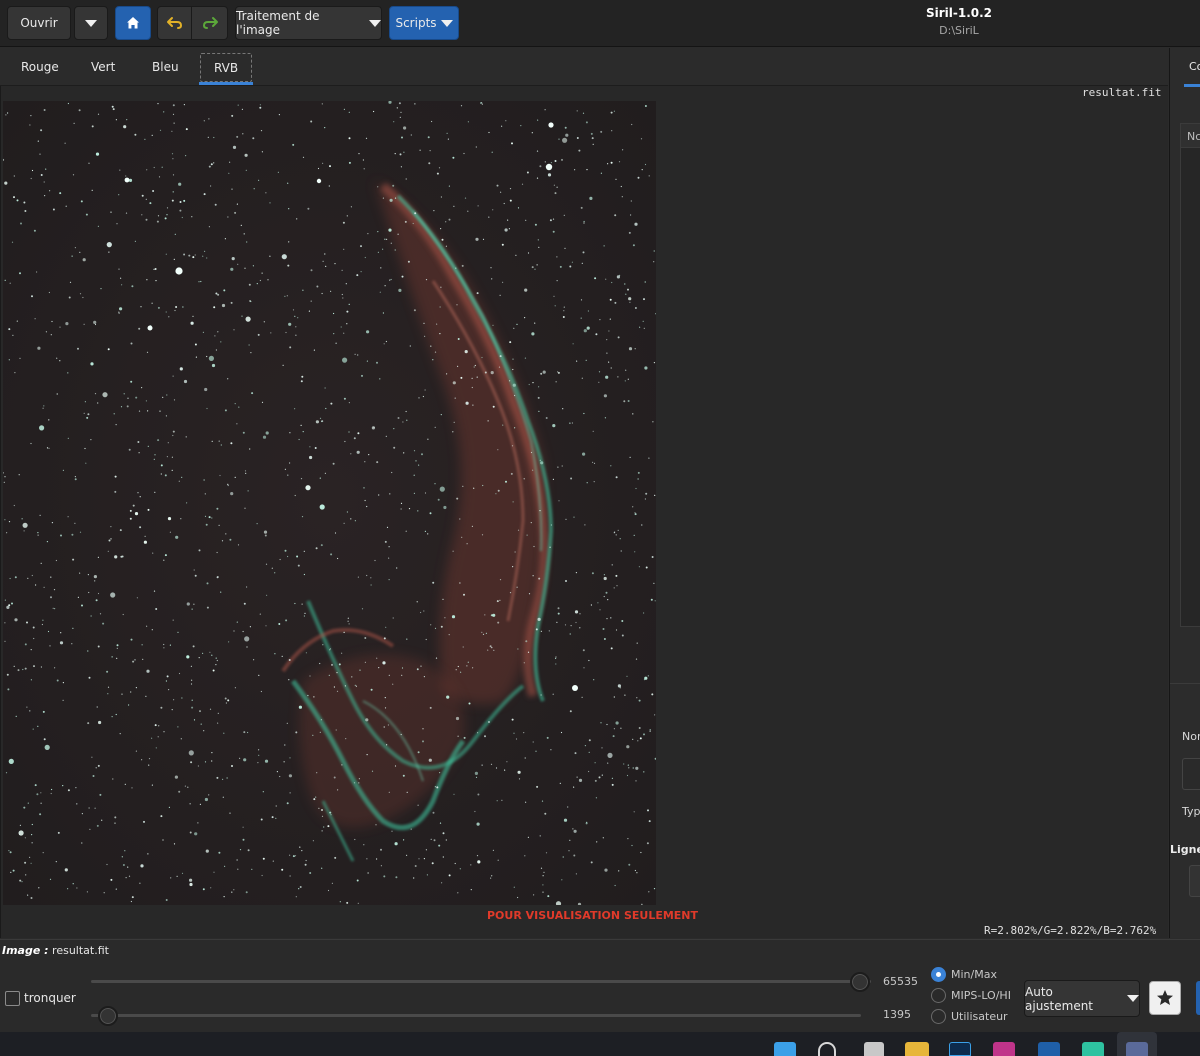 The image size is (1200, 1056). I want to click on high-slider-track, so click(481, 981).